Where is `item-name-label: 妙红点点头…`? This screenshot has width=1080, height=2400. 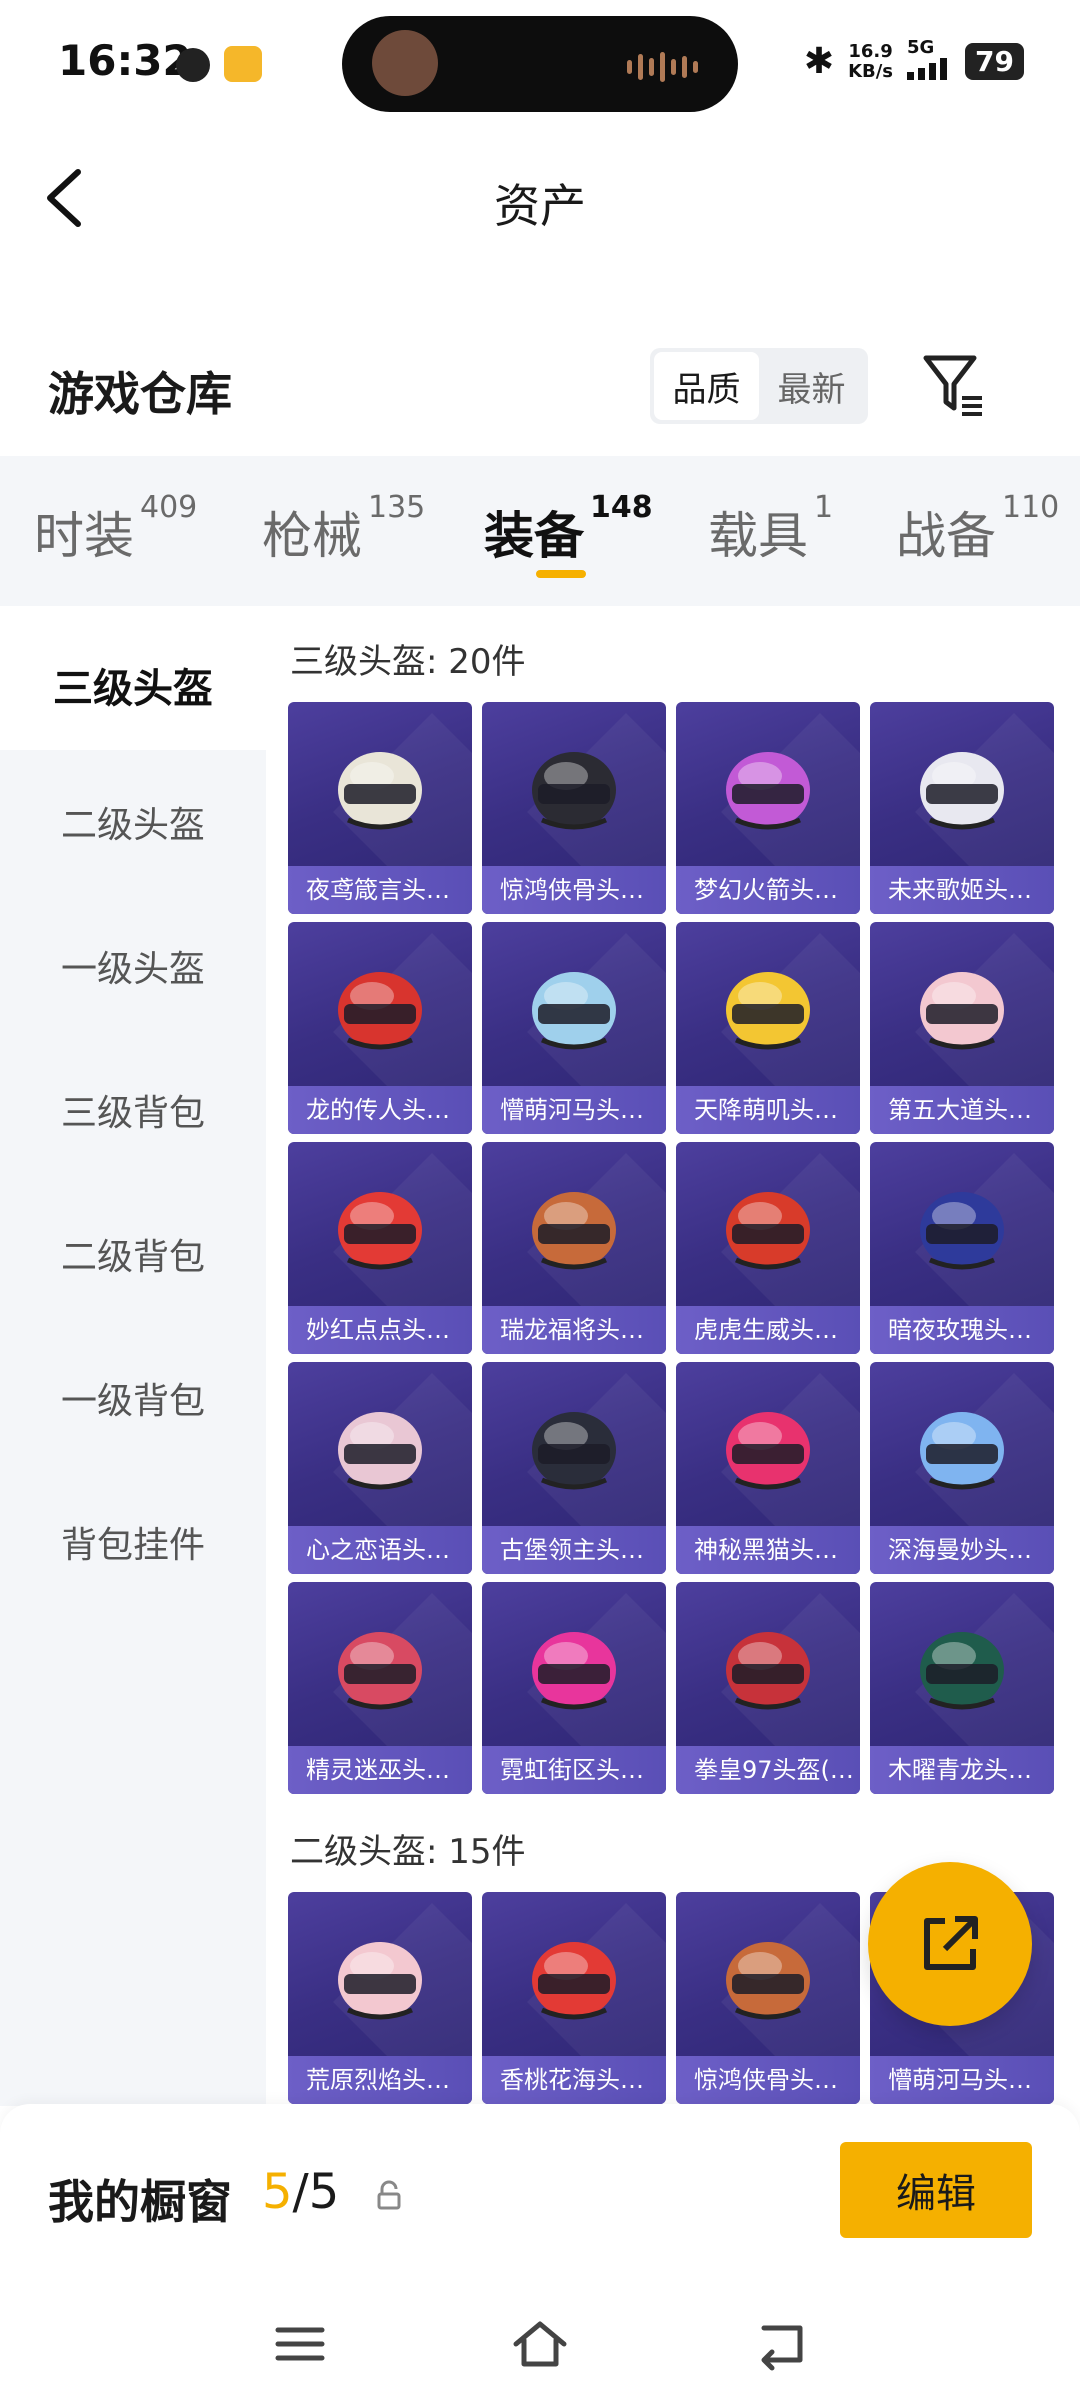 item-name-label: 妙红点点头… is located at coordinates (380, 1330).